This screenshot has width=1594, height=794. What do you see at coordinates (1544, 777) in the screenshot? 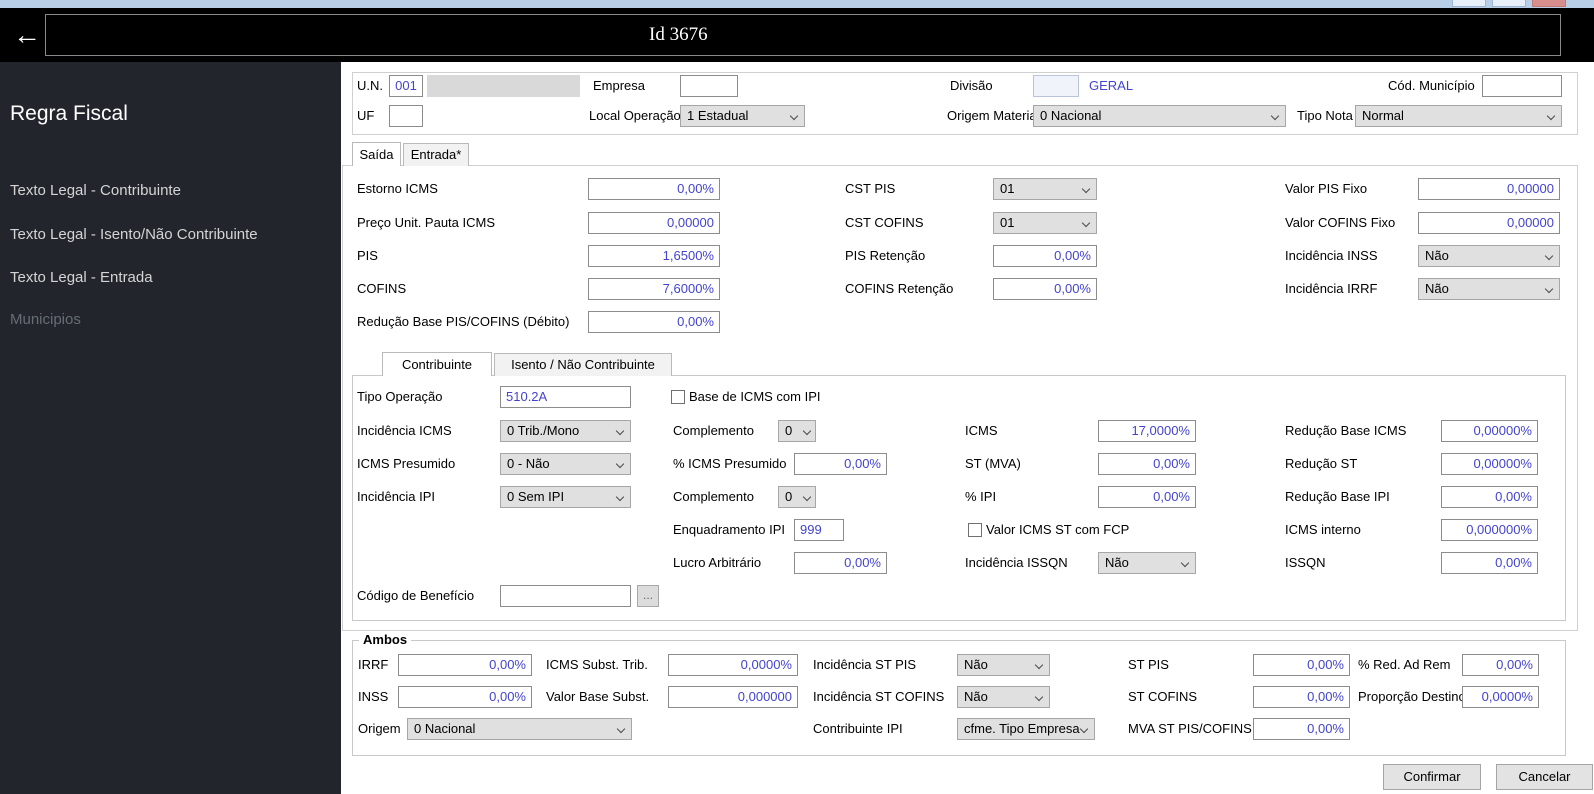
I see `cancel-button: Cancelar` at bounding box center [1544, 777].